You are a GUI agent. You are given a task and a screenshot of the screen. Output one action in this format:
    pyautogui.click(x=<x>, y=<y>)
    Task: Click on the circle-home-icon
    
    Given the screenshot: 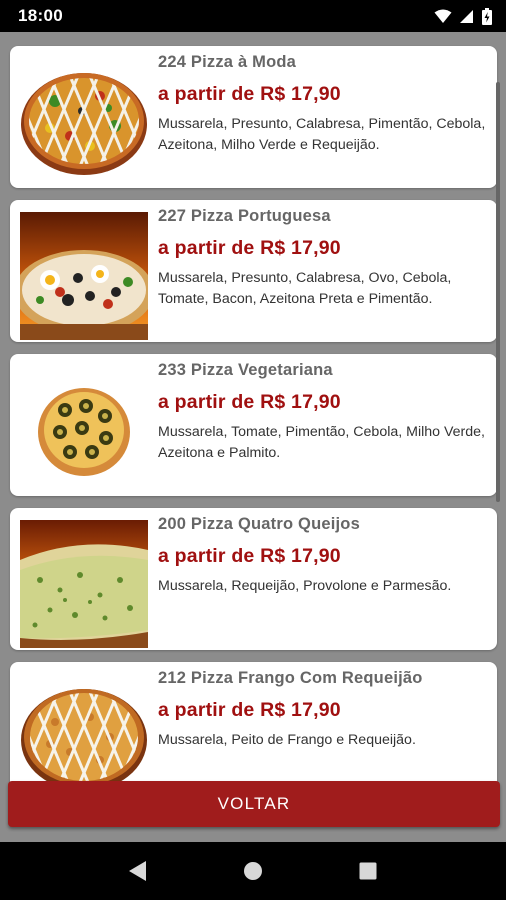 What is the action you would take?
    pyautogui.click(x=252, y=871)
    